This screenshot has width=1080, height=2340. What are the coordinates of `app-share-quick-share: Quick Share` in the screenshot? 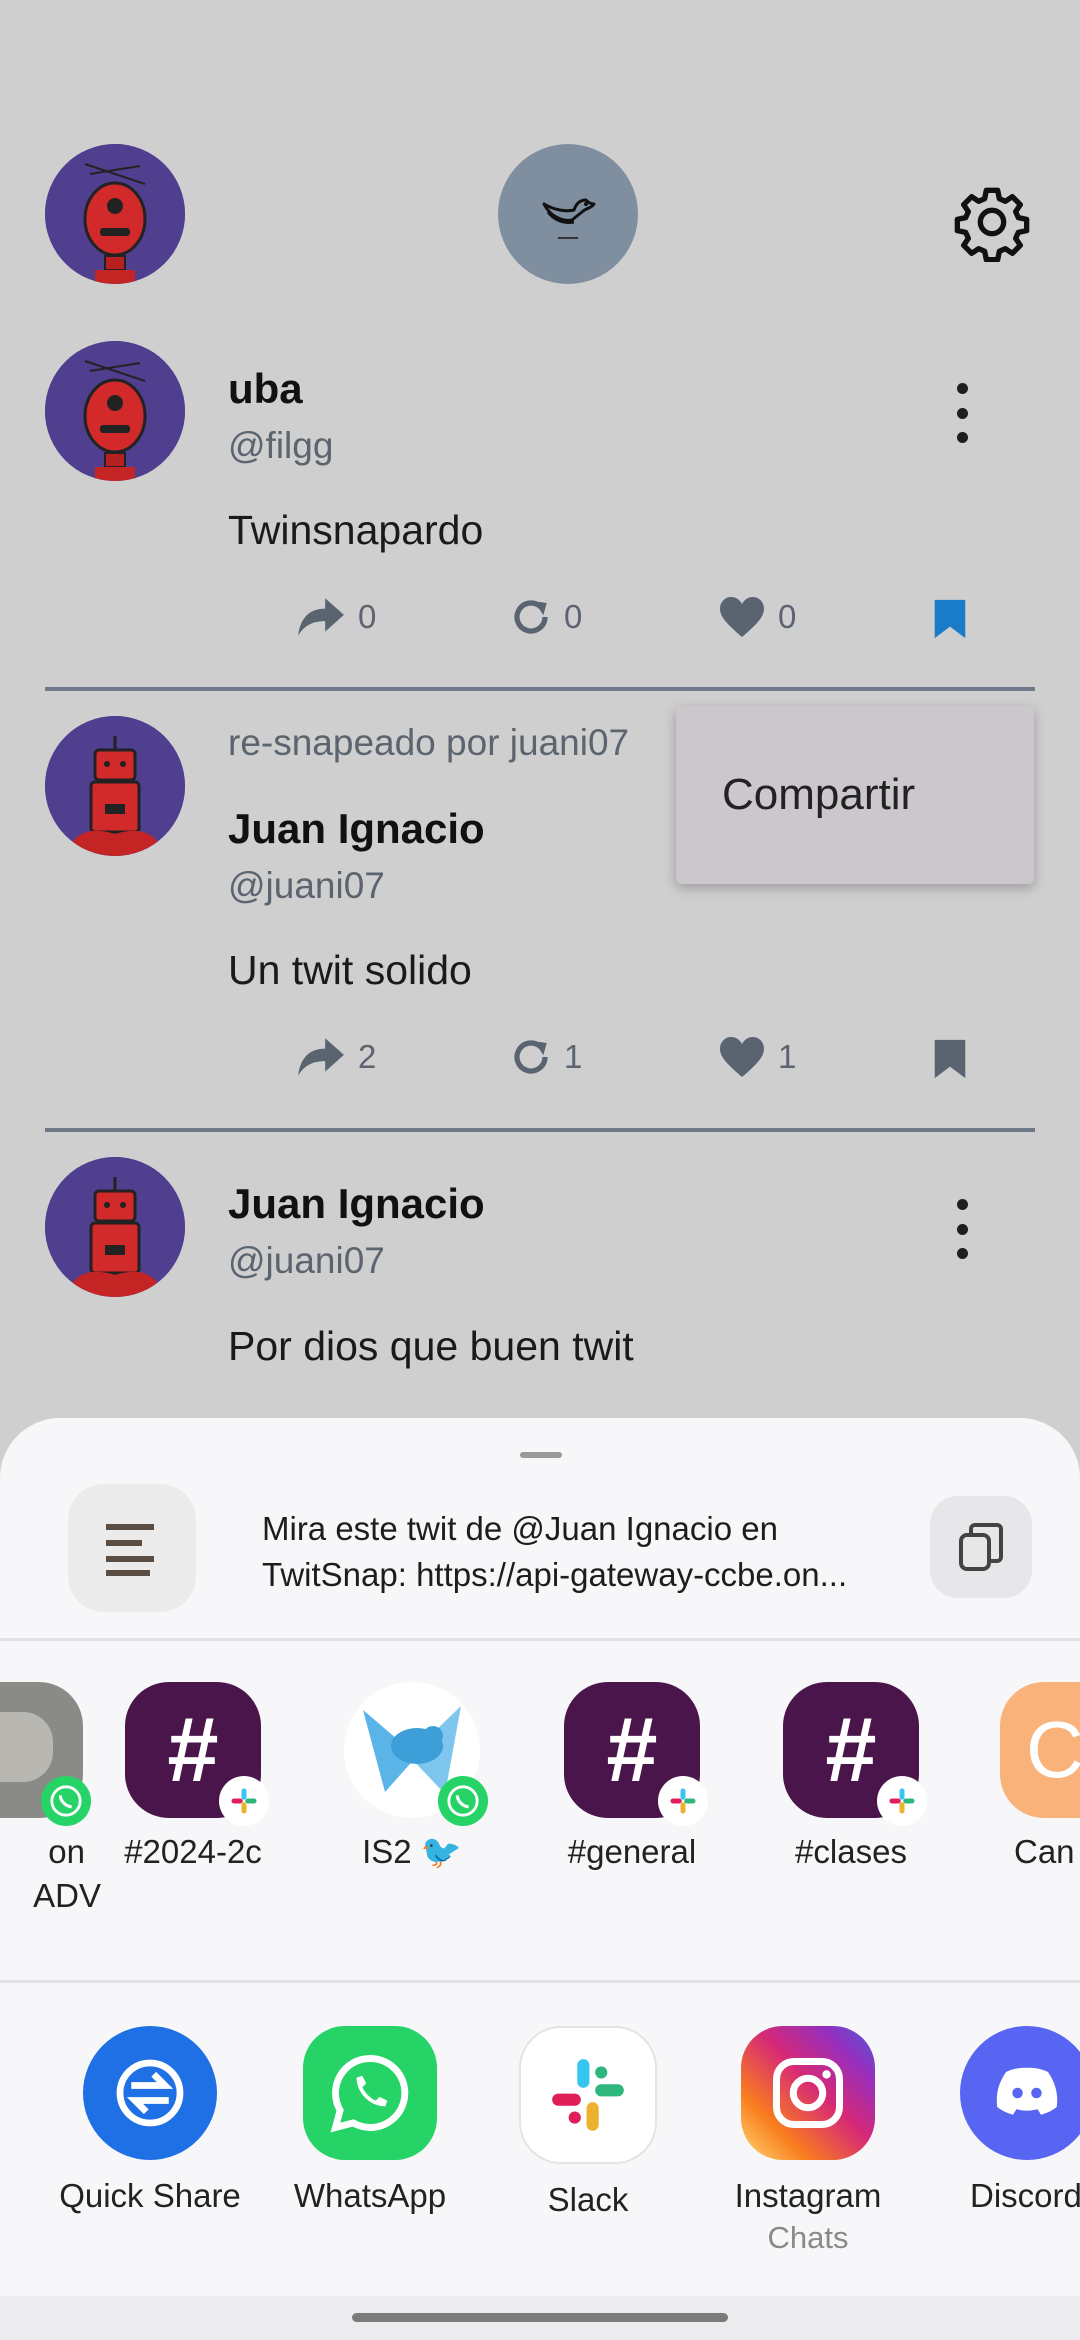 It's located at (150, 2122).